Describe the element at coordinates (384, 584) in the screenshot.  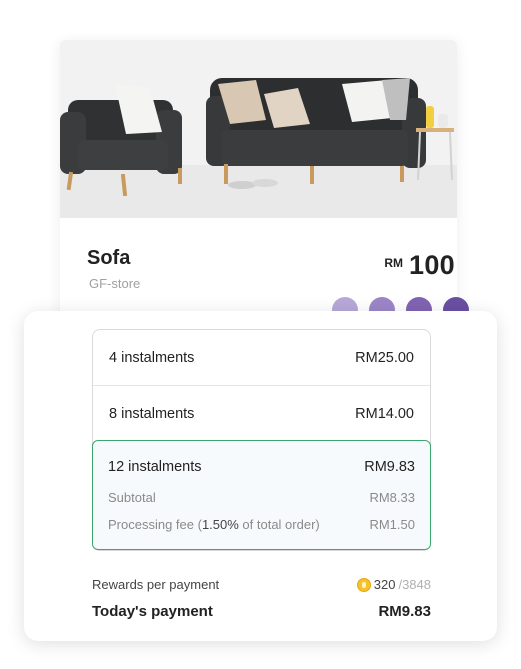
I see `rewards-current: 320` at that location.